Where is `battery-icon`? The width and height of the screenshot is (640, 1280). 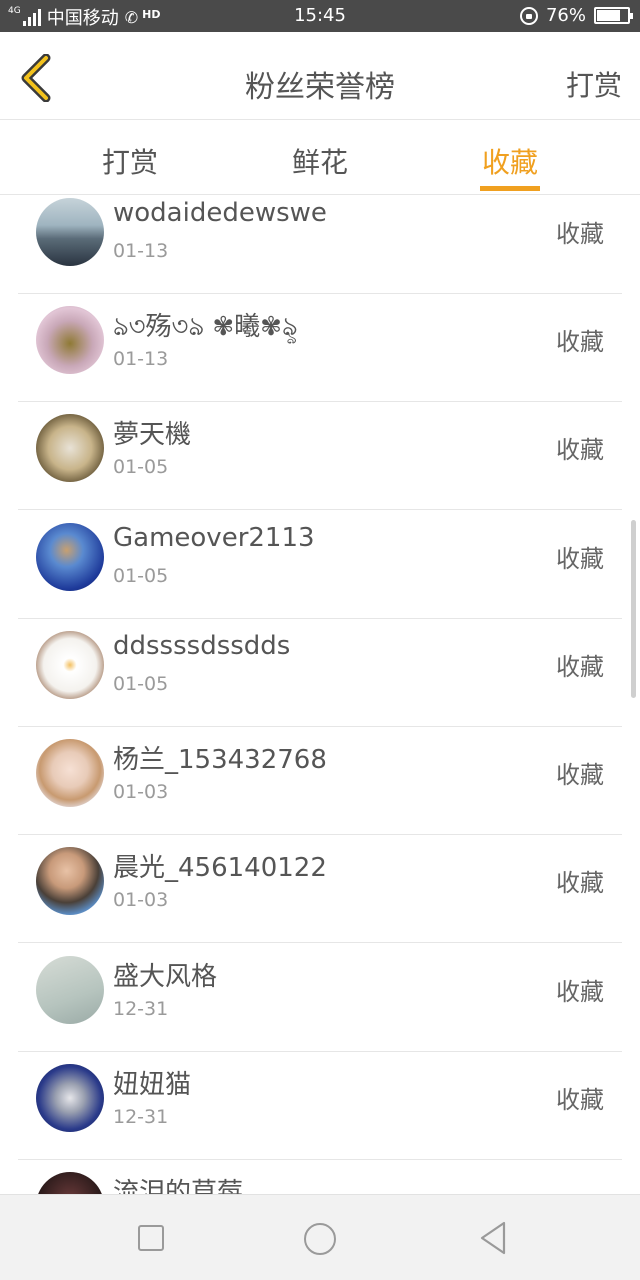
battery-icon is located at coordinates (613, 15).